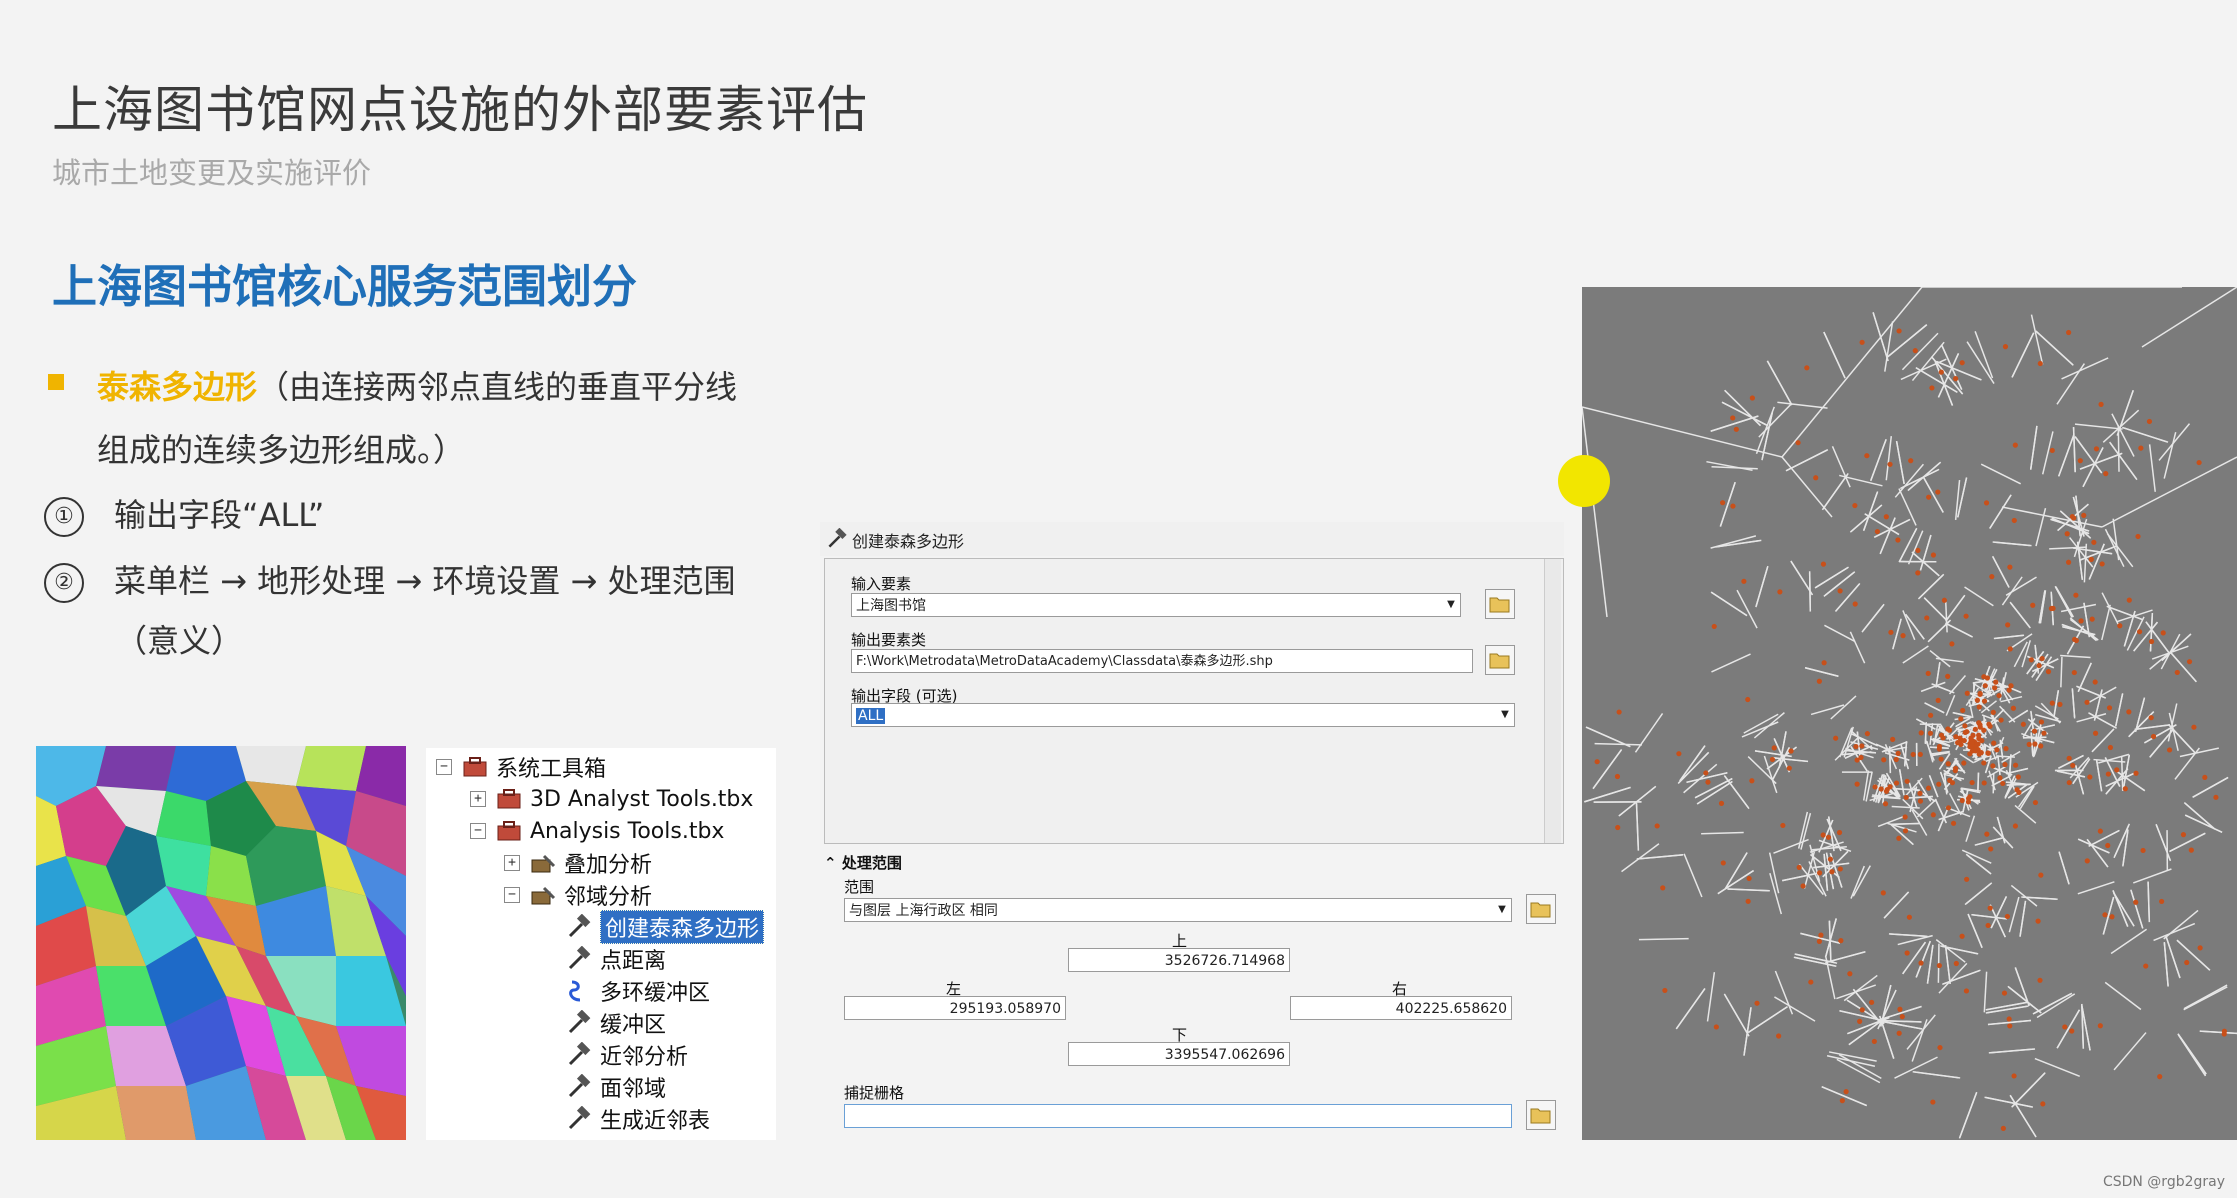  What do you see at coordinates (389, 579) in the screenshot?
I see `numbered-item-2: ② 菜单栏 → 地形处理 → 环境设置 → 处理范围` at bounding box center [389, 579].